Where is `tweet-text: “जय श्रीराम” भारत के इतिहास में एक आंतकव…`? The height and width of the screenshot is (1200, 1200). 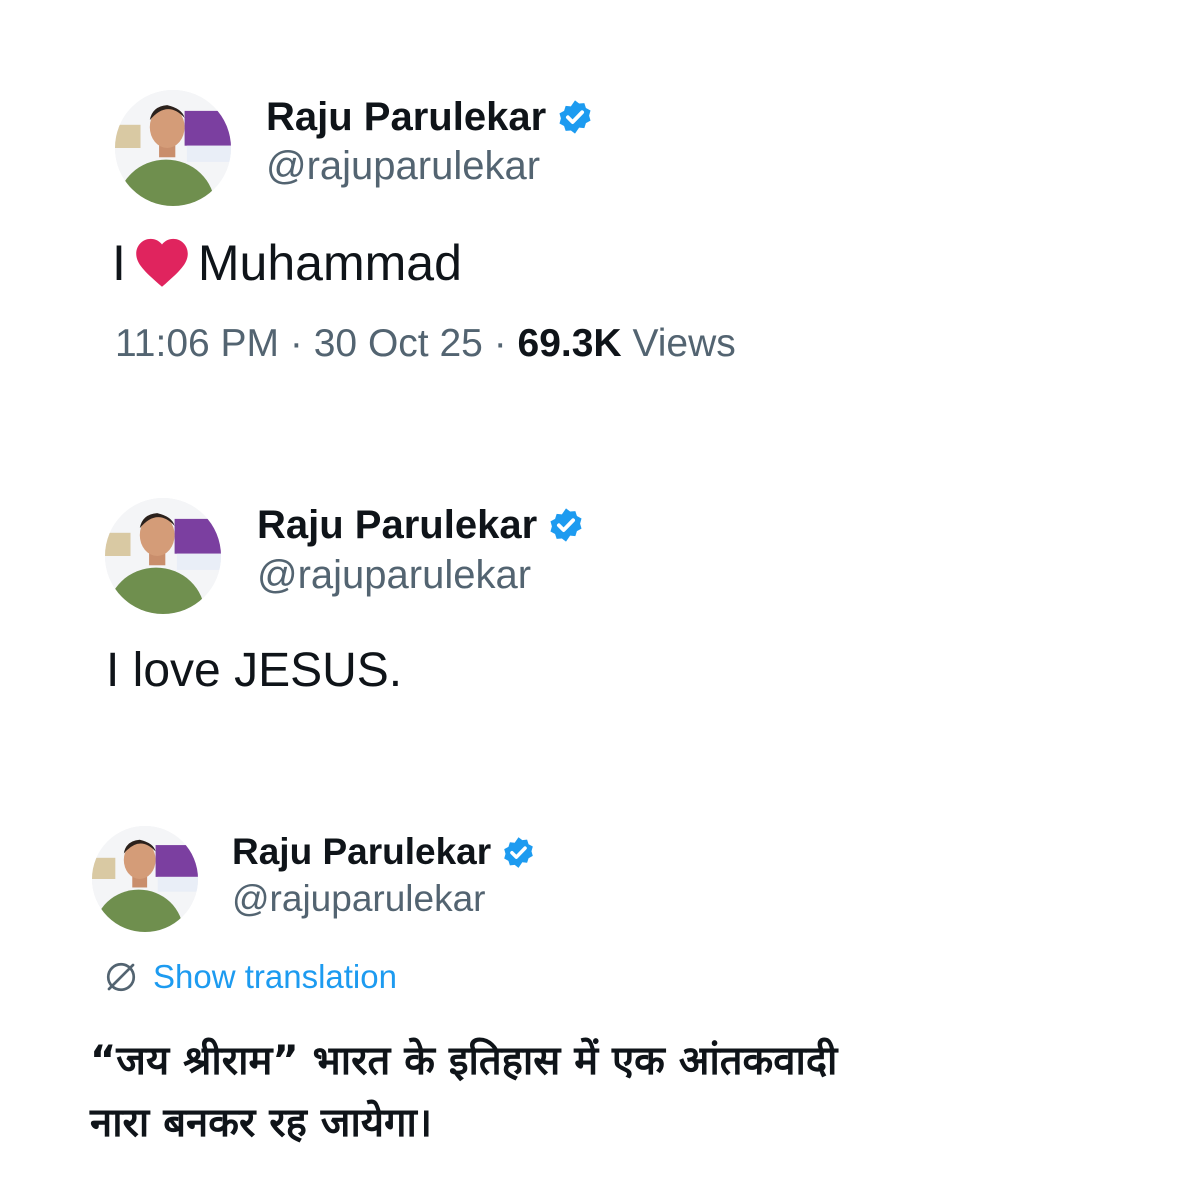
tweet-text: “जय श्रीराम” भारत के इतिहास में एक आंतकव… is located at coordinates (464, 1092).